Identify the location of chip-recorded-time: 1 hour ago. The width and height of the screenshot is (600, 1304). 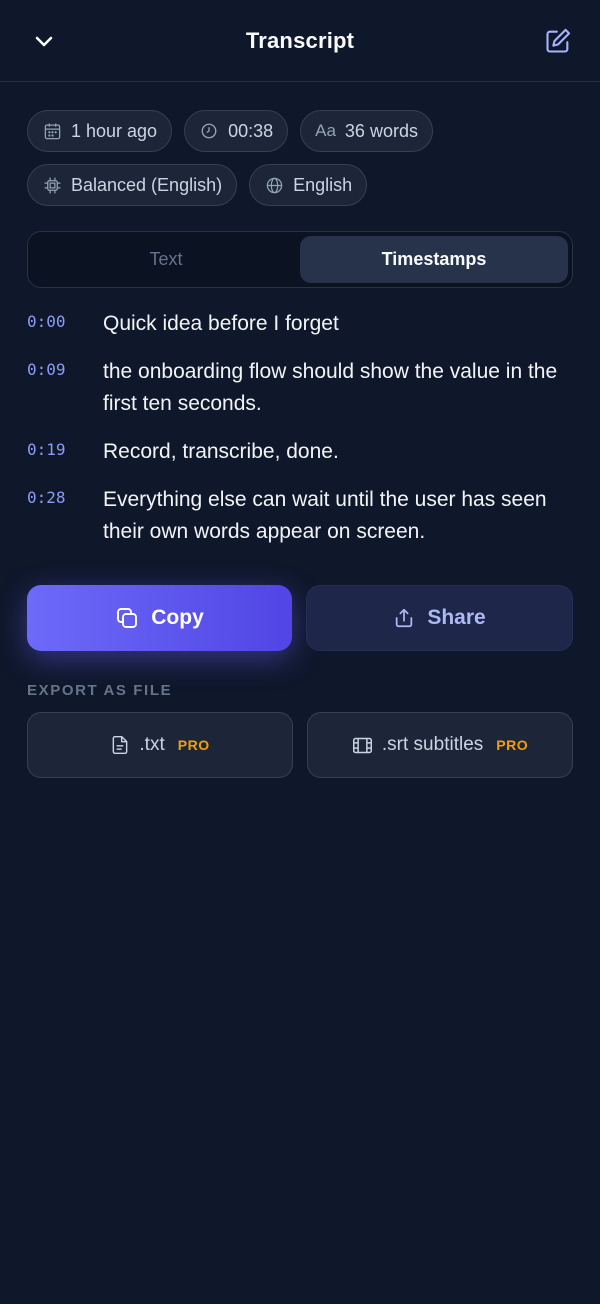
(100, 131).